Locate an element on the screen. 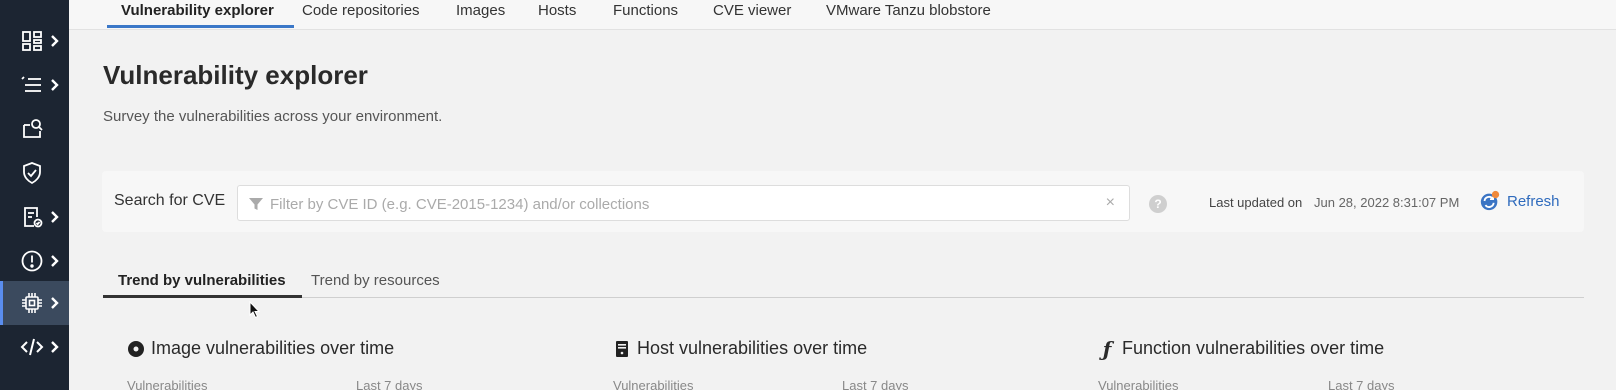 This screenshot has width=1616, height=390. scan-document-icon is located at coordinates (33, 128).